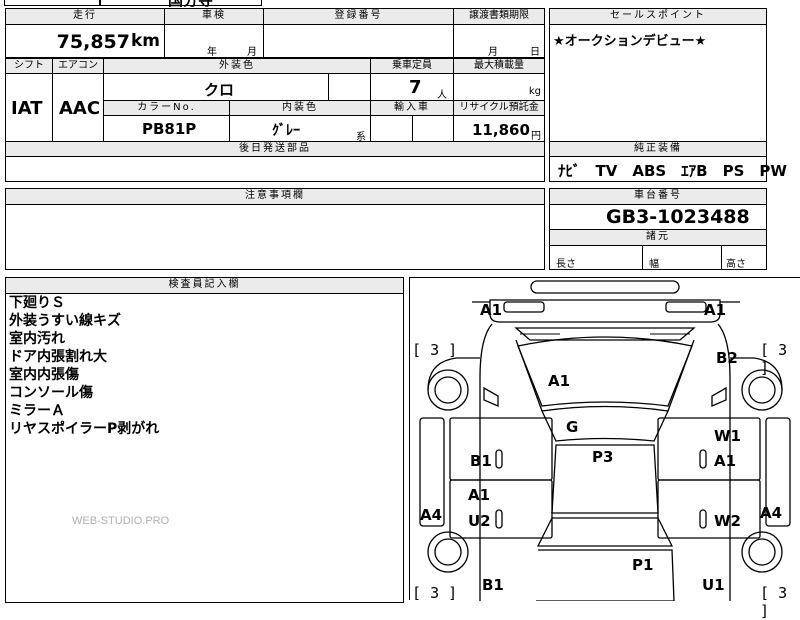  Describe the element at coordinates (29, 66) in the screenshot. I see `shift-header: シフト` at that location.